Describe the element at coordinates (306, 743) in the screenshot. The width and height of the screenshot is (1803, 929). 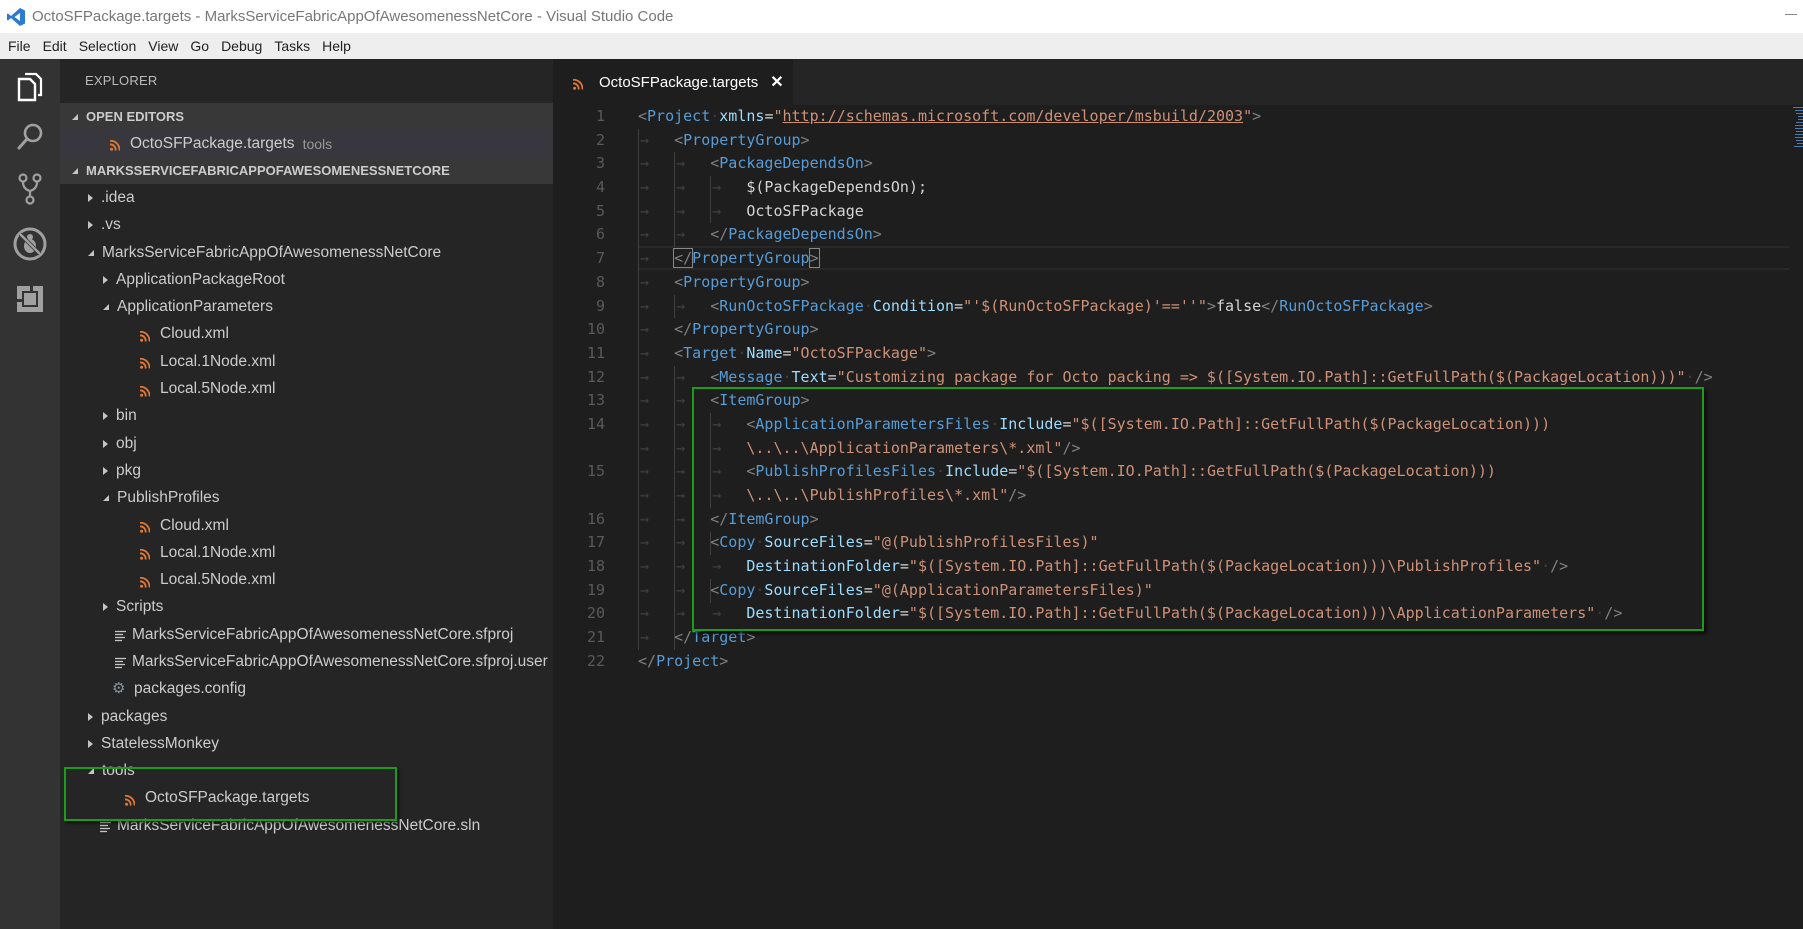
I see `tree-folder: StatelessMonkey` at that location.